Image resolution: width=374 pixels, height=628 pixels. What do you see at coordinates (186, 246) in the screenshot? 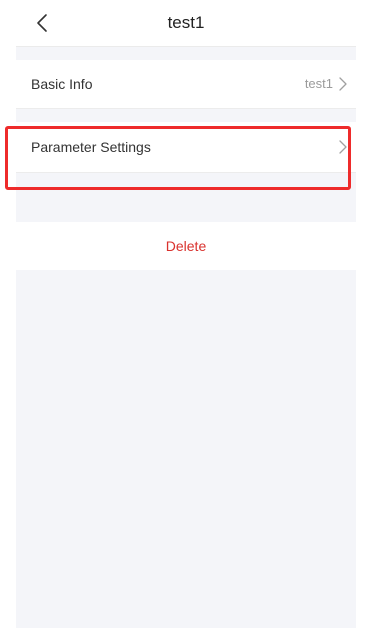
I see `delete-button: Delete` at bounding box center [186, 246].